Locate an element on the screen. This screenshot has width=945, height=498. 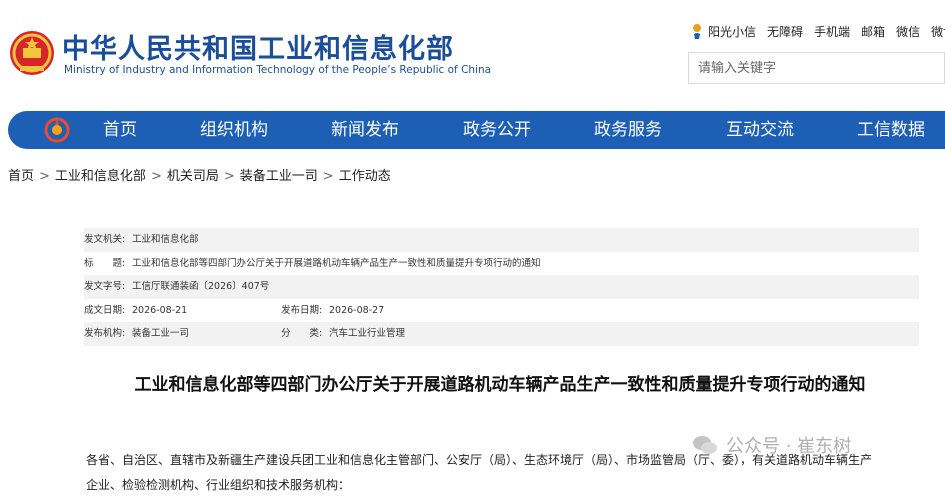
top-links: 阳光小信 无障碍 手机端 邮箱 微信 微博 is located at coordinates (817, 31).